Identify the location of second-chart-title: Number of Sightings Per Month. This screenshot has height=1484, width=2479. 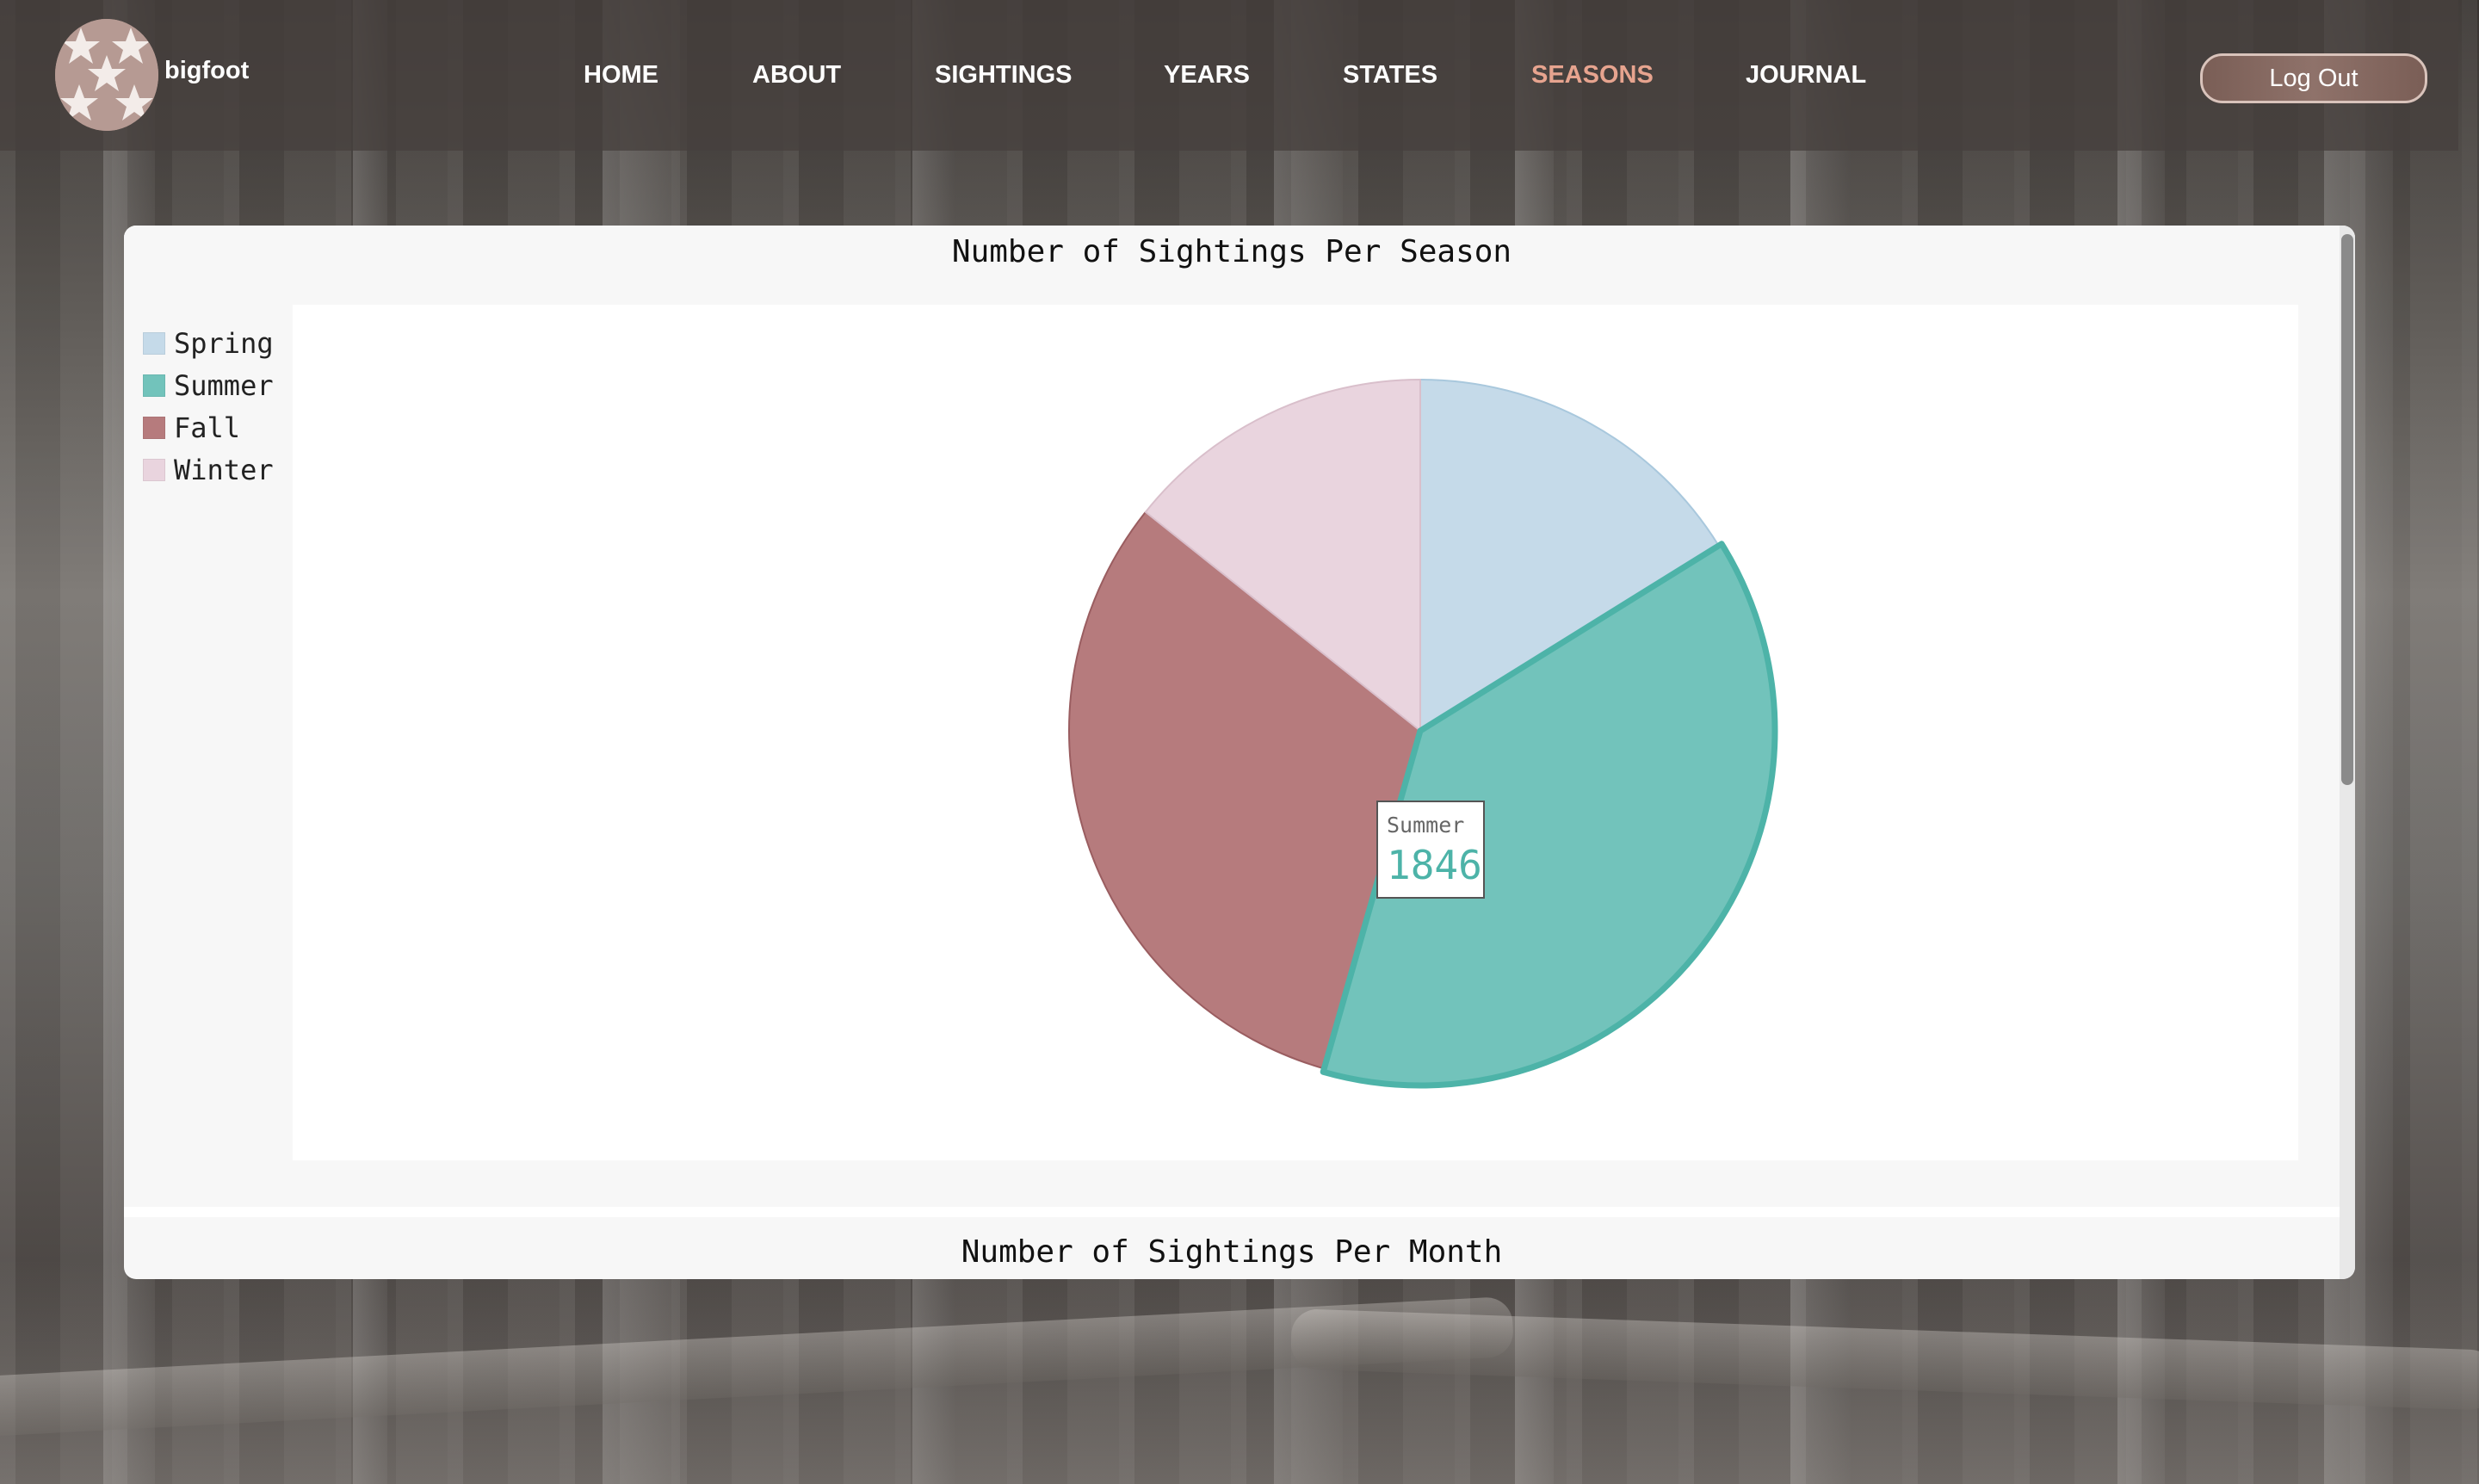
(1232, 1252).